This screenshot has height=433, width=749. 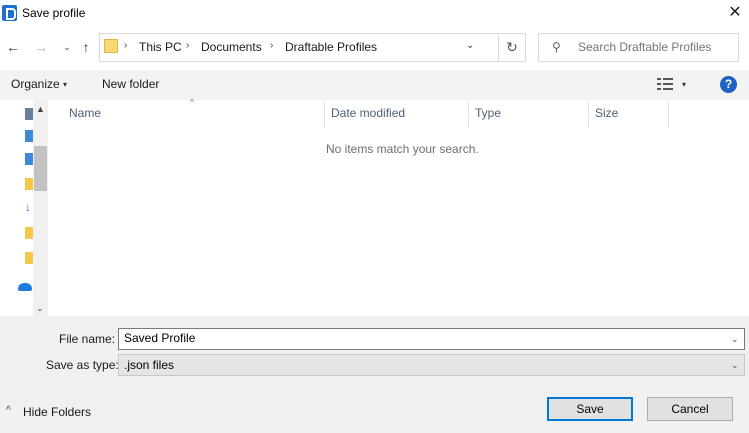 I want to click on hide-folders-button: Hide Folders, so click(x=57, y=412).